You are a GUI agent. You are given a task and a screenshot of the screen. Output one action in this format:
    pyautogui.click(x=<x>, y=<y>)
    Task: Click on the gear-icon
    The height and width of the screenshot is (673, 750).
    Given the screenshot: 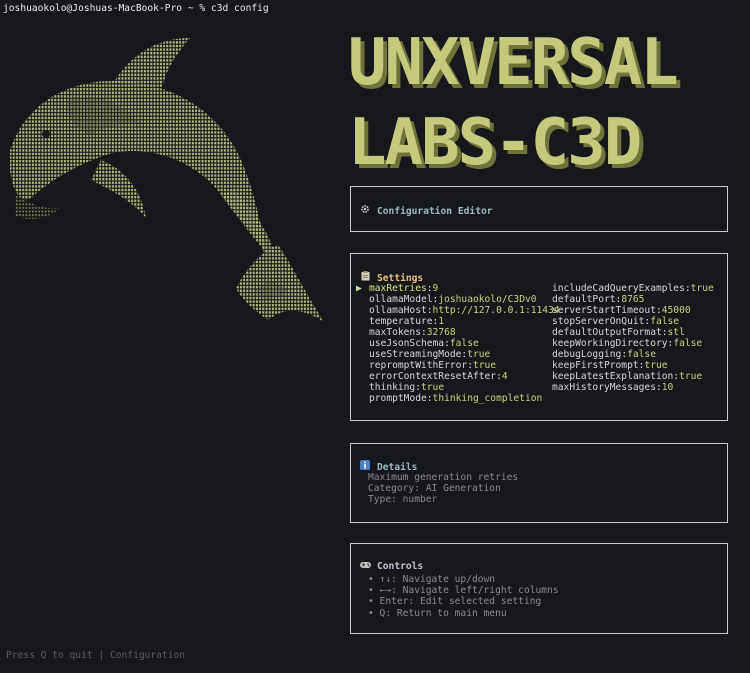 What is the action you would take?
    pyautogui.click(x=365, y=210)
    